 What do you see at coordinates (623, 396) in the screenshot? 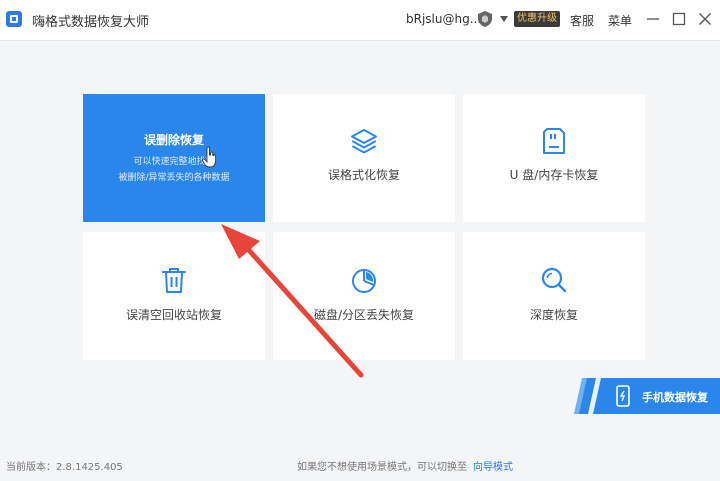
I see `phone-icon` at bounding box center [623, 396].